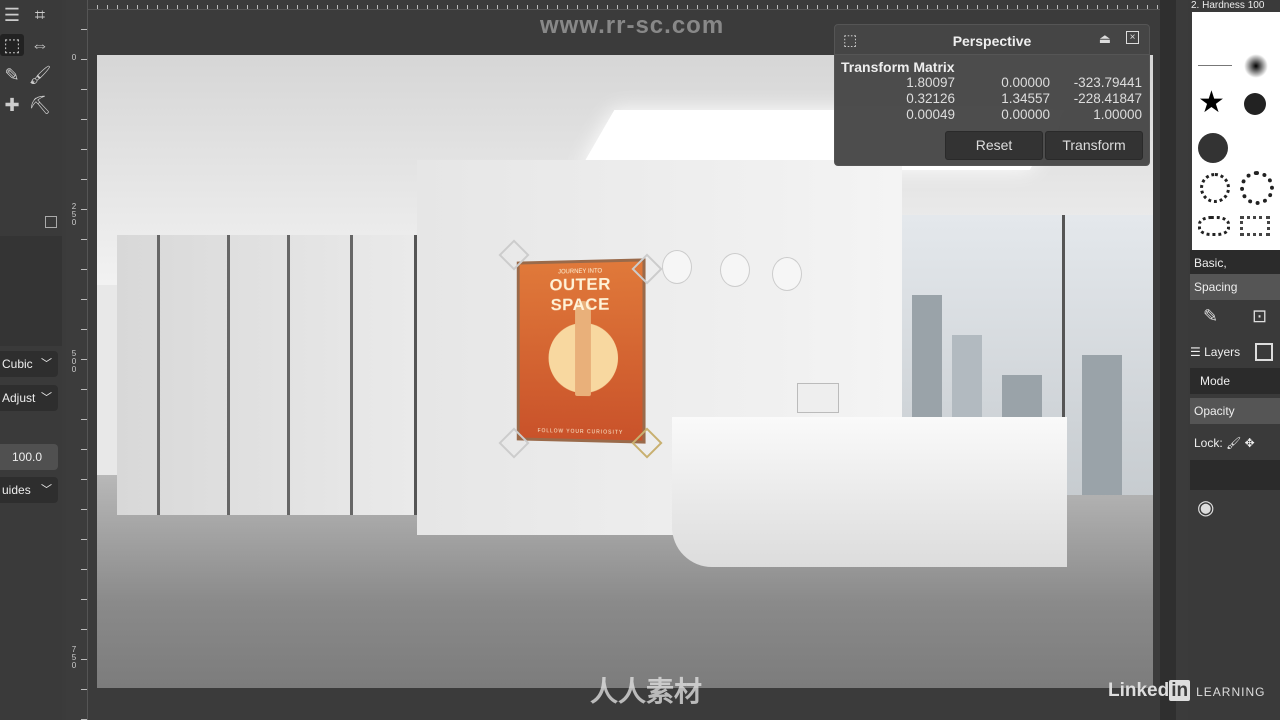  I want to click on logo-text: 人人素材, so click(646, 691).